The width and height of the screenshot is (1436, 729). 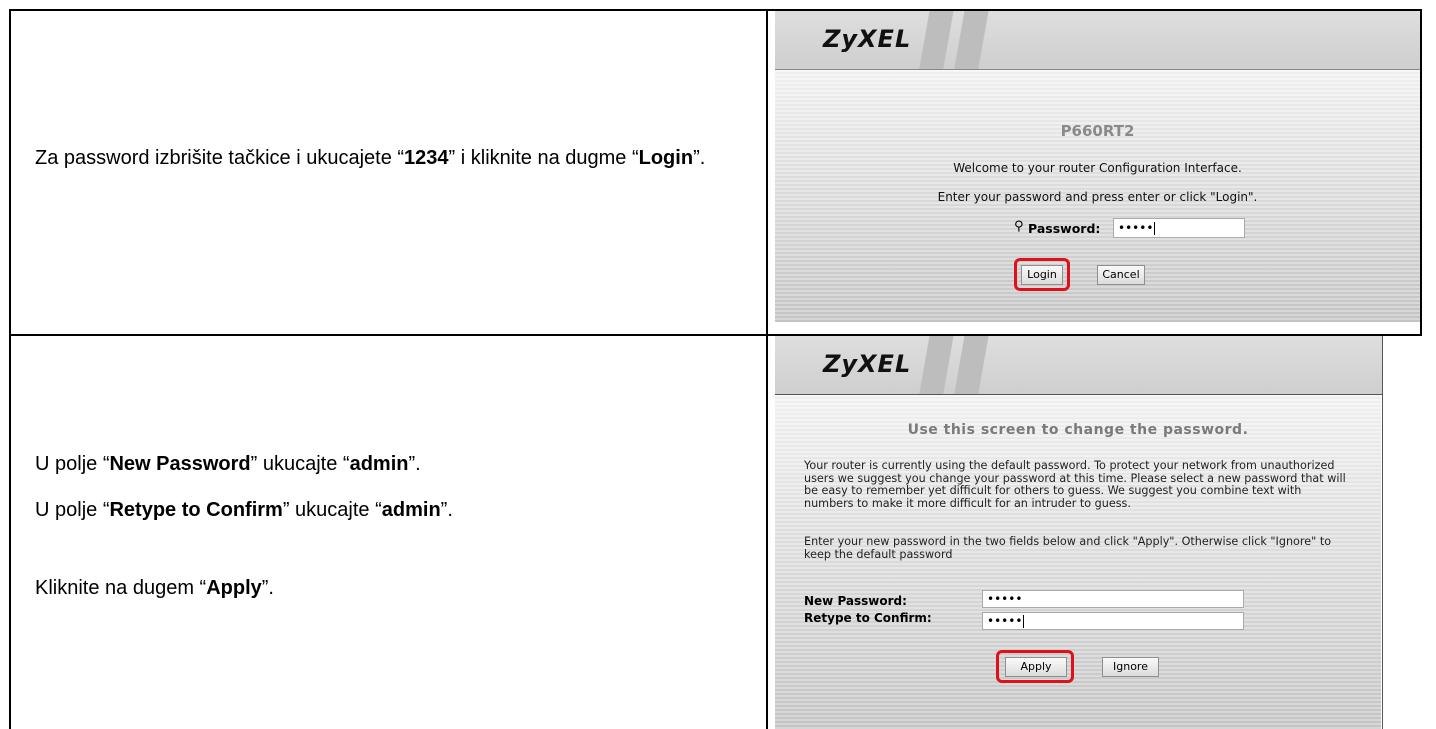 I want to click on model-name: P660RT2, so click(x=1097, y=131).